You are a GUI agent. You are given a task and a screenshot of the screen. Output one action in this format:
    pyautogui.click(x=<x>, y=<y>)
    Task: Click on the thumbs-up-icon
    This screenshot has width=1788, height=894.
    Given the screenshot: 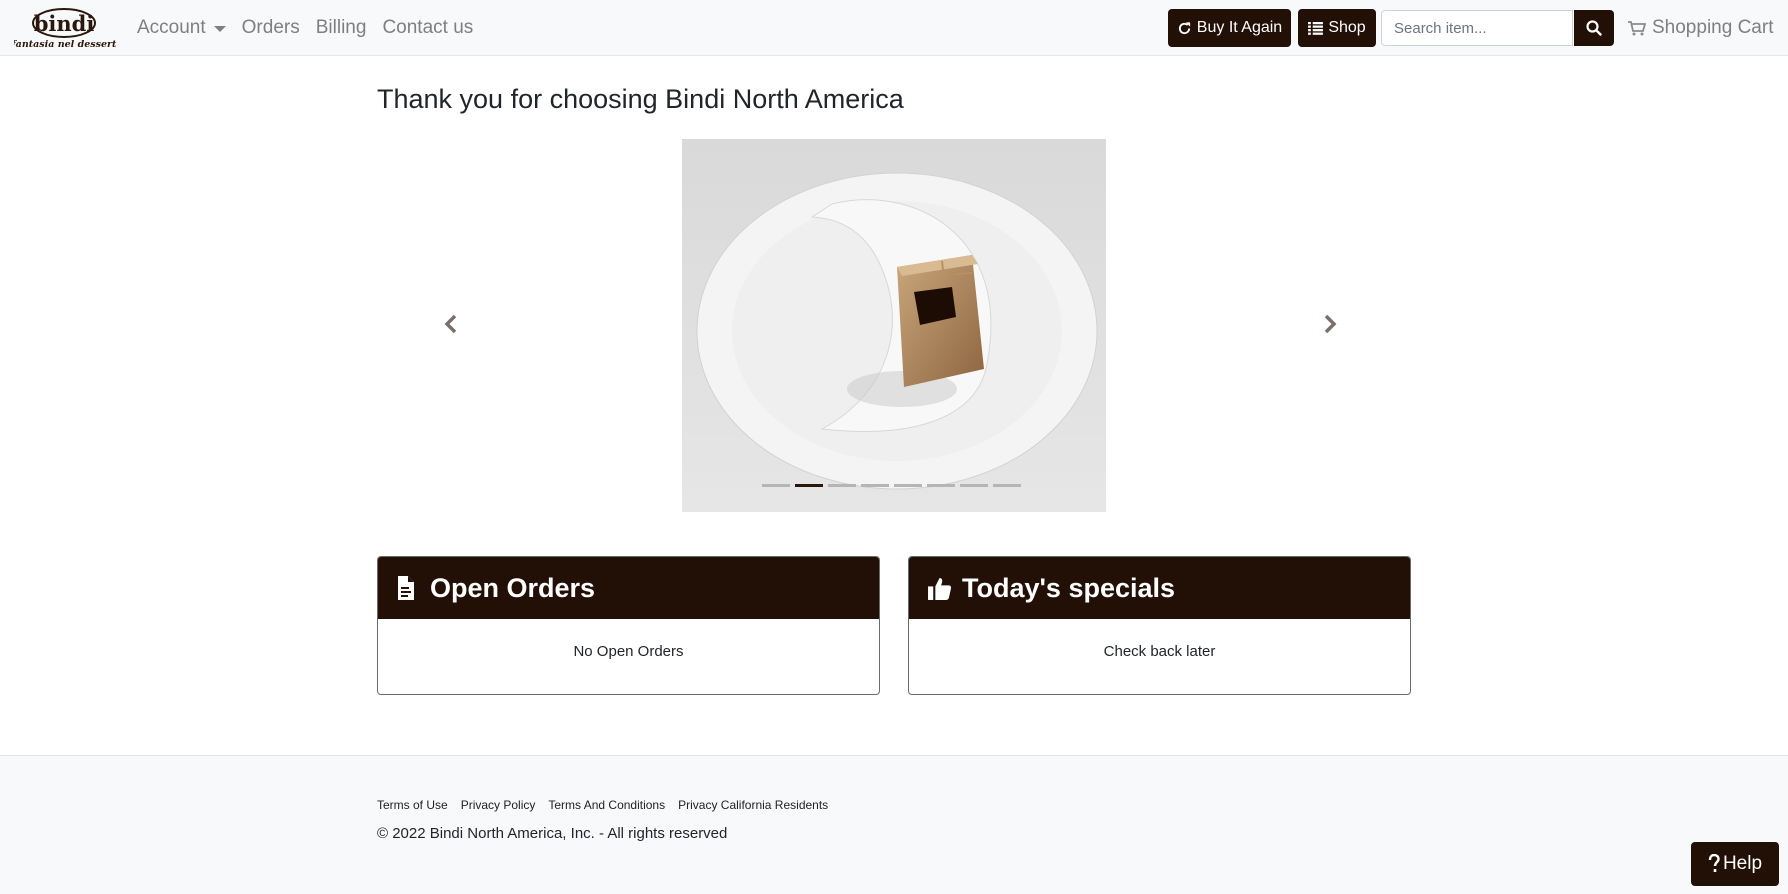 What is the action you would take?
    pyautogui.click(x=940, y=588)
    